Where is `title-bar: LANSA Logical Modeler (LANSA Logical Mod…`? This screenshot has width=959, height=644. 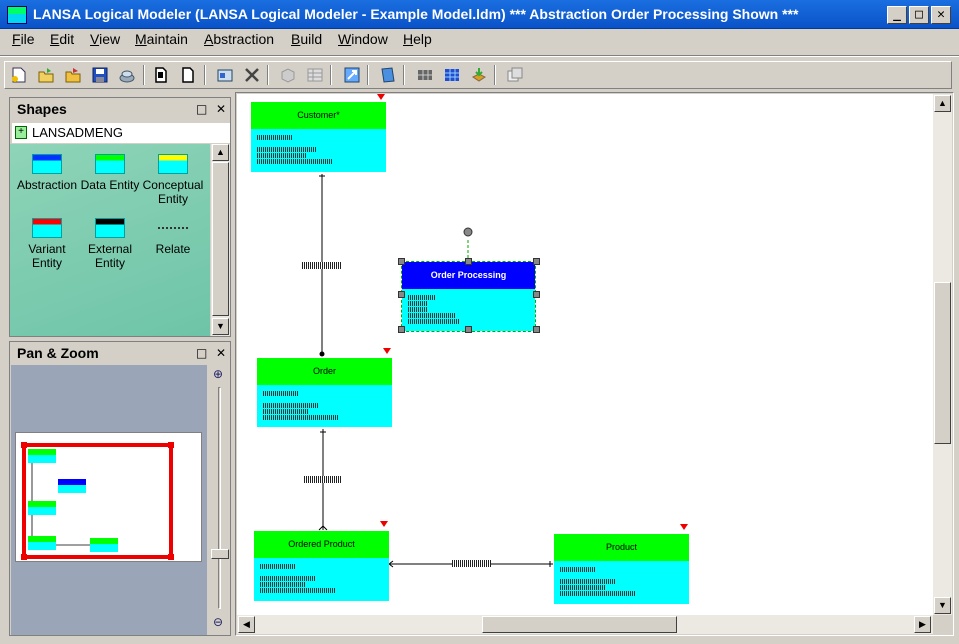
title-bar: LANSA Logical Modeler (LANSA Logical Mod… is located at coordinates (479, 14).